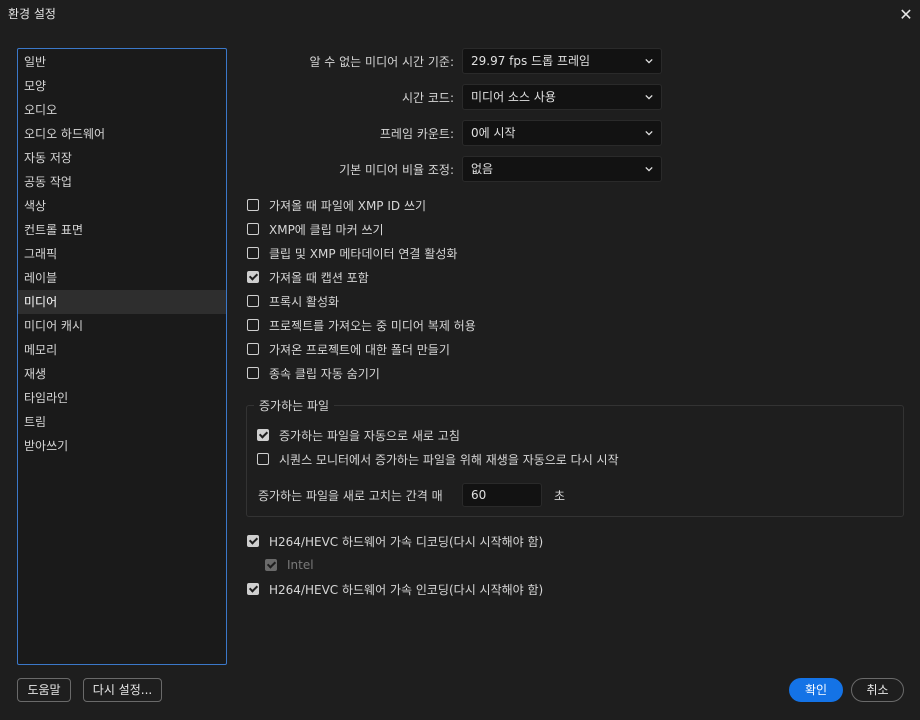  What do you see at coordinates (877, 690) in the screenshot?
I see `cancel-button: 취소` at bounding box center [877, 690].